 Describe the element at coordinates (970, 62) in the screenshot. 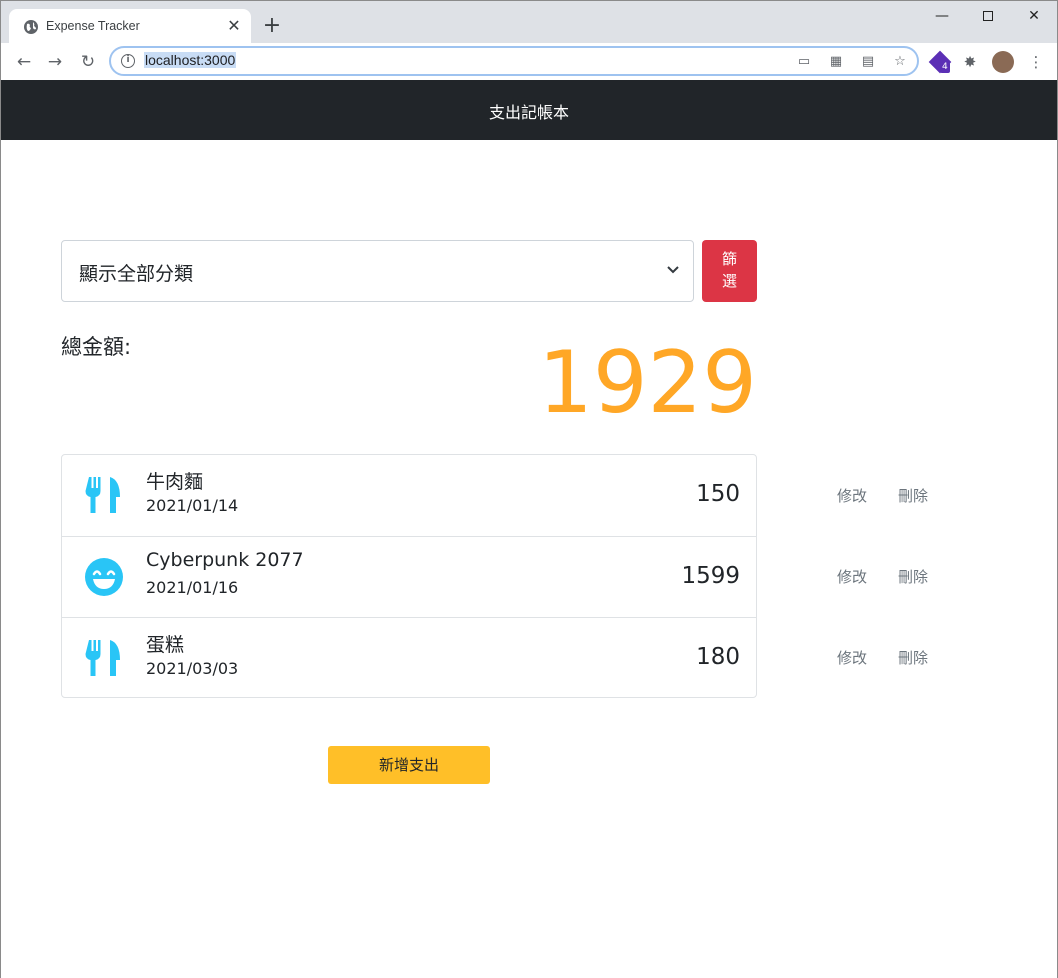

I see `puzzle-icon: ✸` at that location.